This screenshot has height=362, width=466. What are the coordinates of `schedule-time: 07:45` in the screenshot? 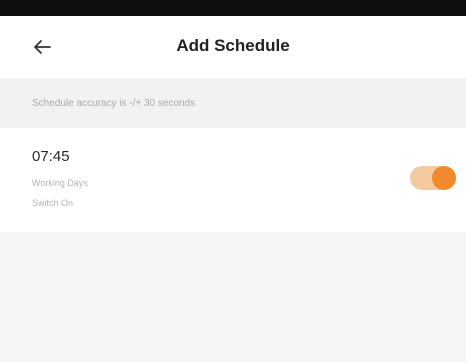 It's located at (51, 156).